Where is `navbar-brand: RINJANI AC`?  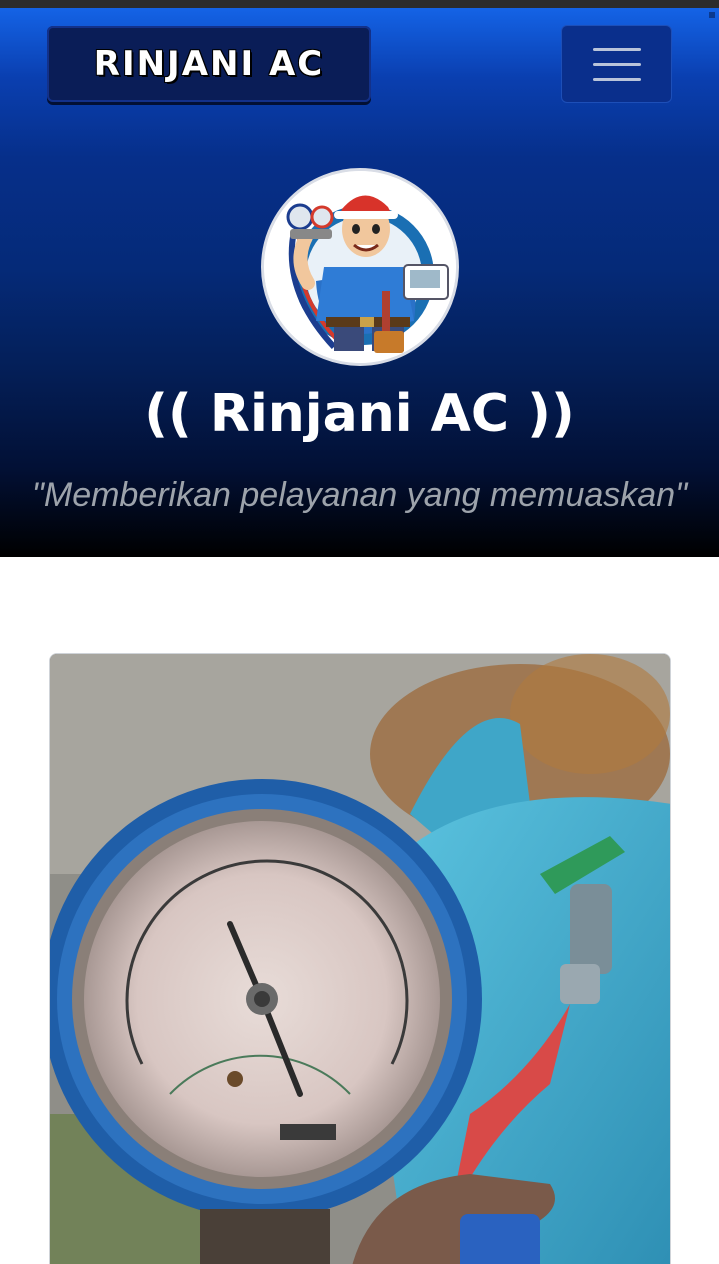 navbar-brand: RINJANI AC is located at coordinates (209, 64).